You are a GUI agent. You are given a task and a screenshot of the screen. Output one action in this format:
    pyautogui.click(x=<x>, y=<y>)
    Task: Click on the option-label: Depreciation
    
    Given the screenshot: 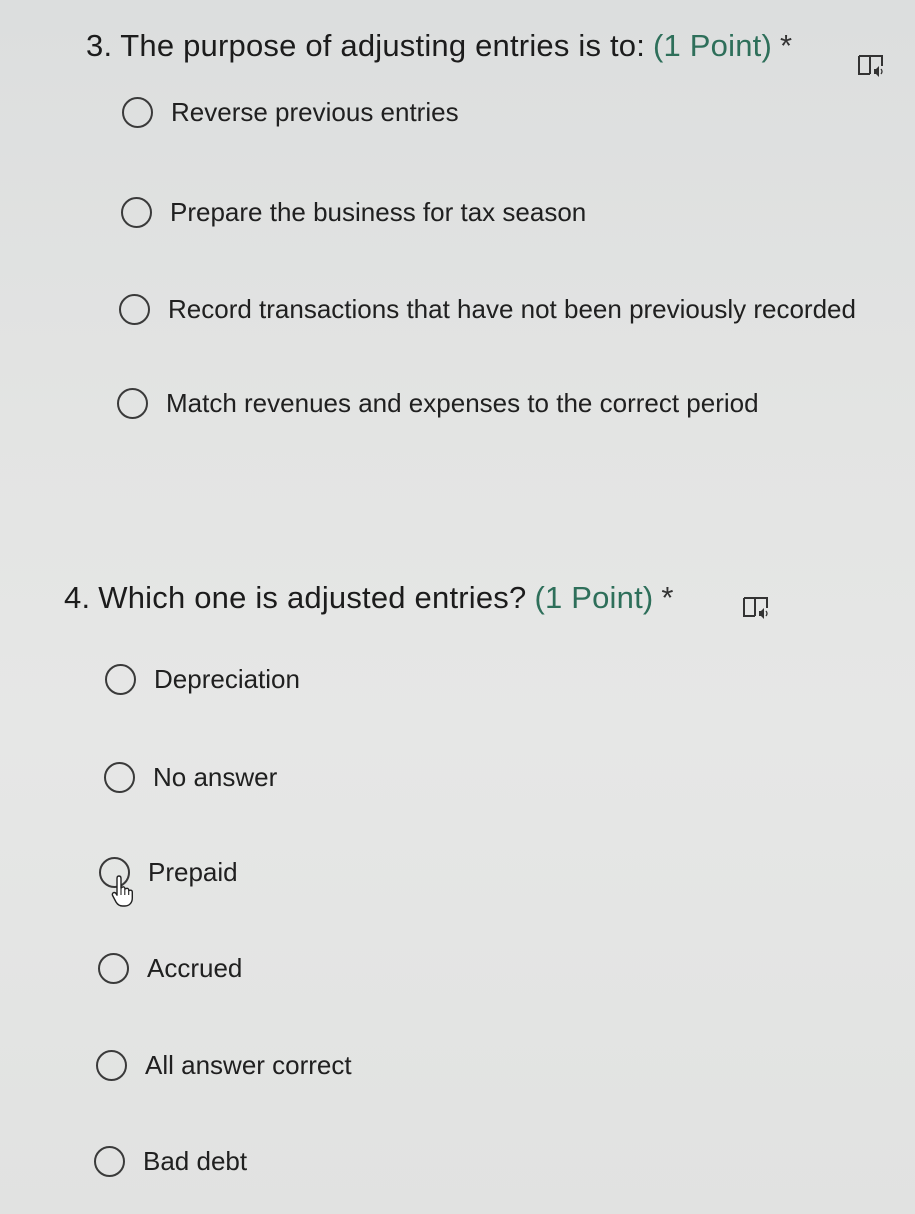 What is the action you would take?
    pyautogui.click(x=227, y=679)
    